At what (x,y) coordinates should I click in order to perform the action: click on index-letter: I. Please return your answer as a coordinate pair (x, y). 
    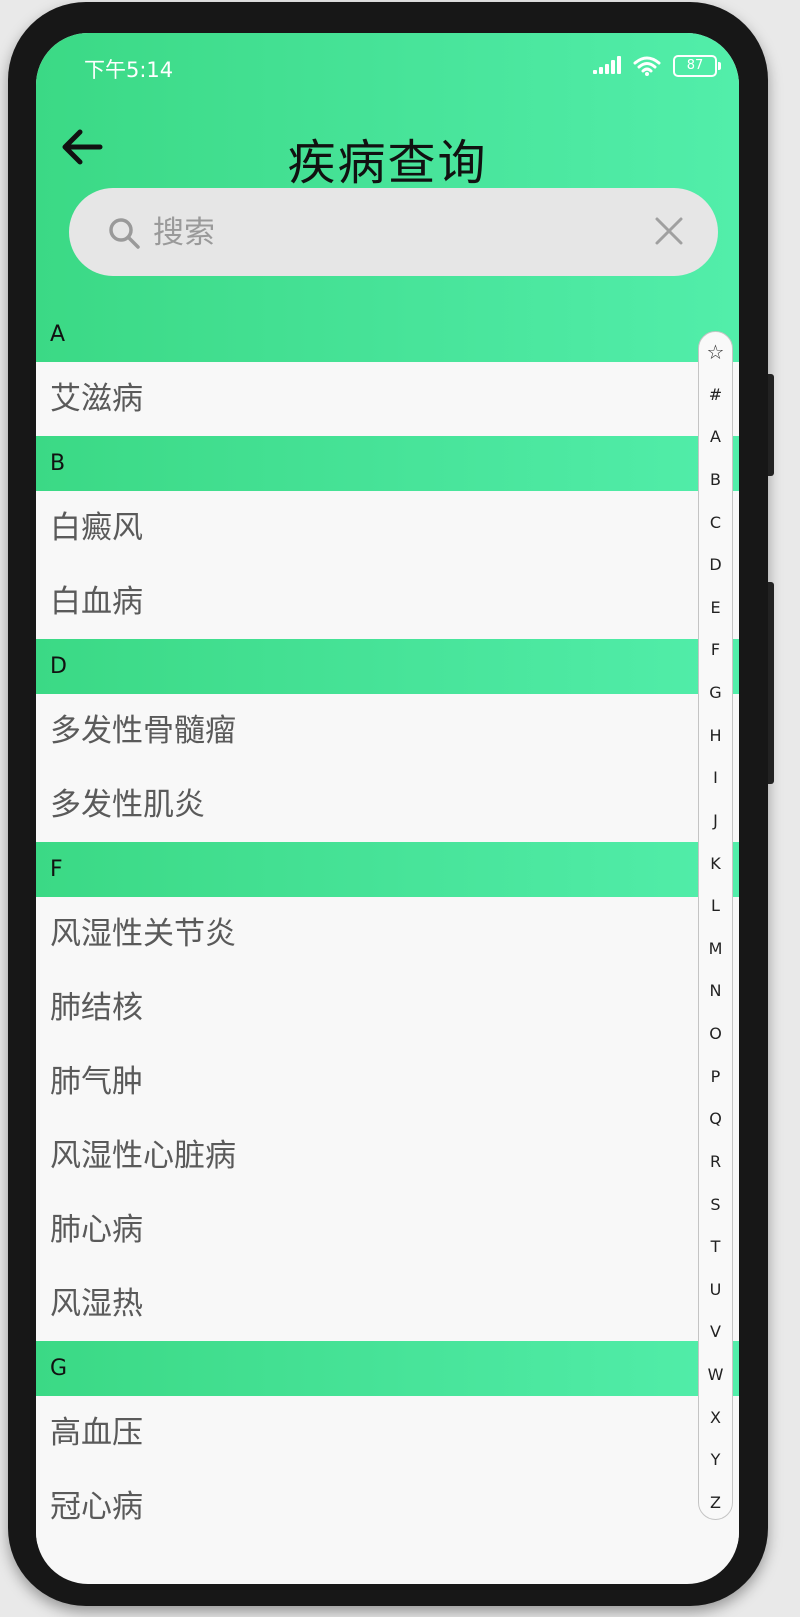
    Looking at the image, I should click on (715, 778).